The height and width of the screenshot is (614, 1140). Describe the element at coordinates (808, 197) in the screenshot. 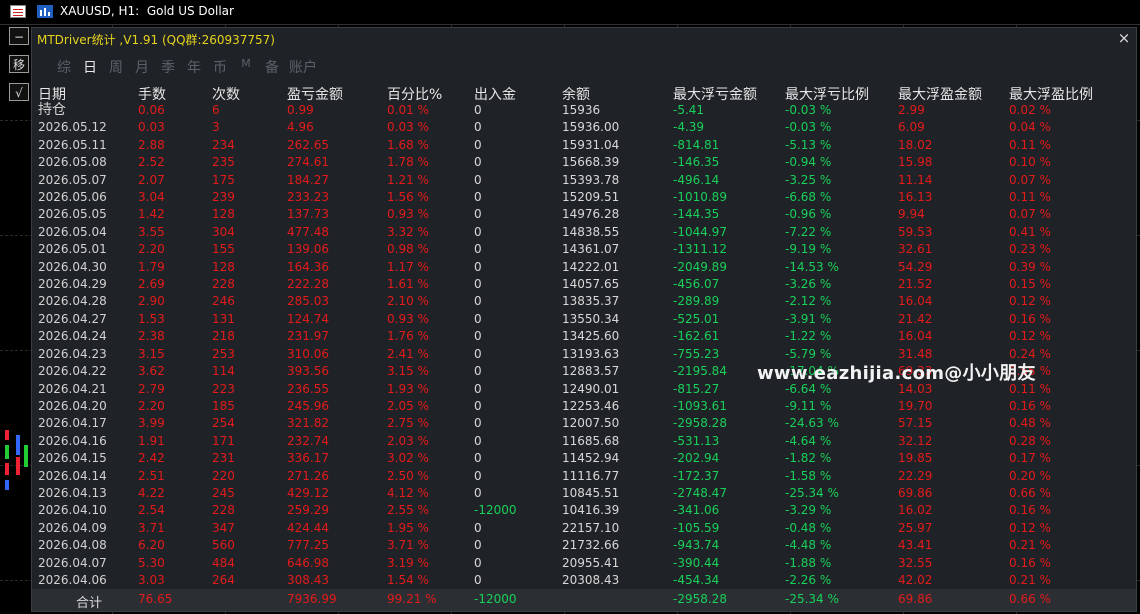

I see `cell-max-float-loss-pct: -6.68 %` at that location.